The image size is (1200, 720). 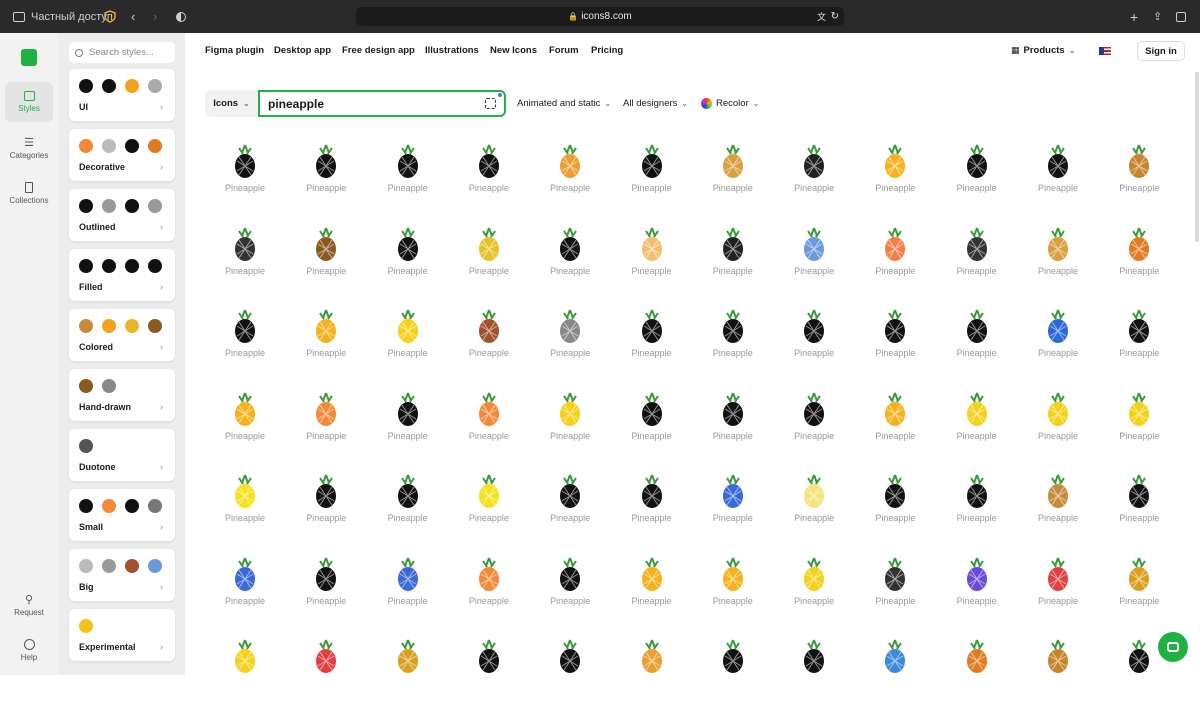 I want to click on animation-filter-dropdown: Animated and static ⌄, so click(x=564, y=103).